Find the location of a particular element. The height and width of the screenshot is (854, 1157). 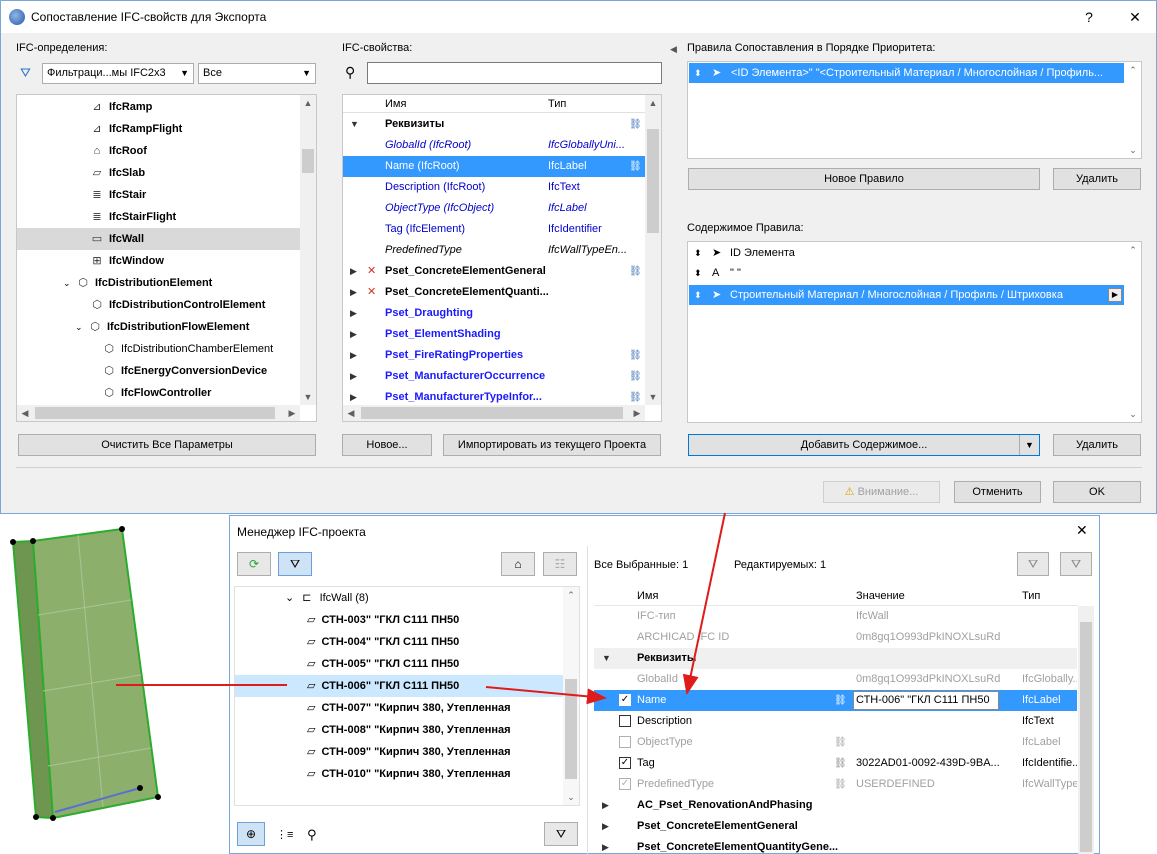

properties-vertical-scrollbar is located at coordinates (1086, 730).